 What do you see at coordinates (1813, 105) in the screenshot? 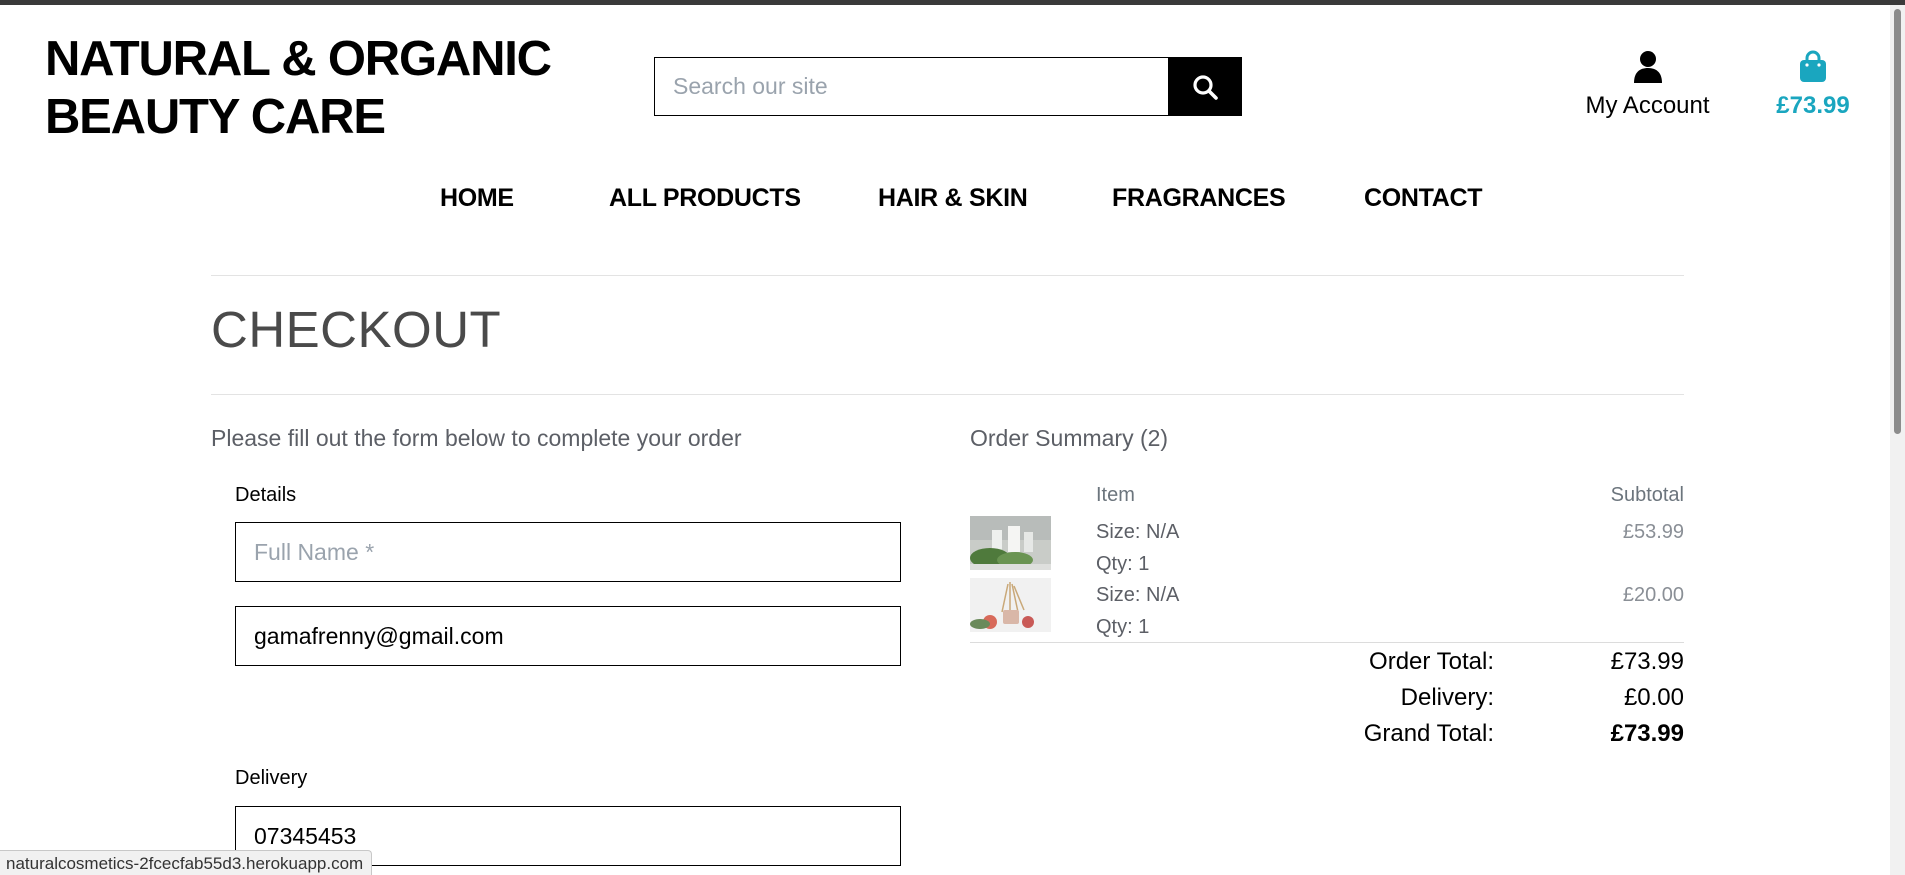
I see `bag-total: £73.99` at bounding box center [1813, 105].